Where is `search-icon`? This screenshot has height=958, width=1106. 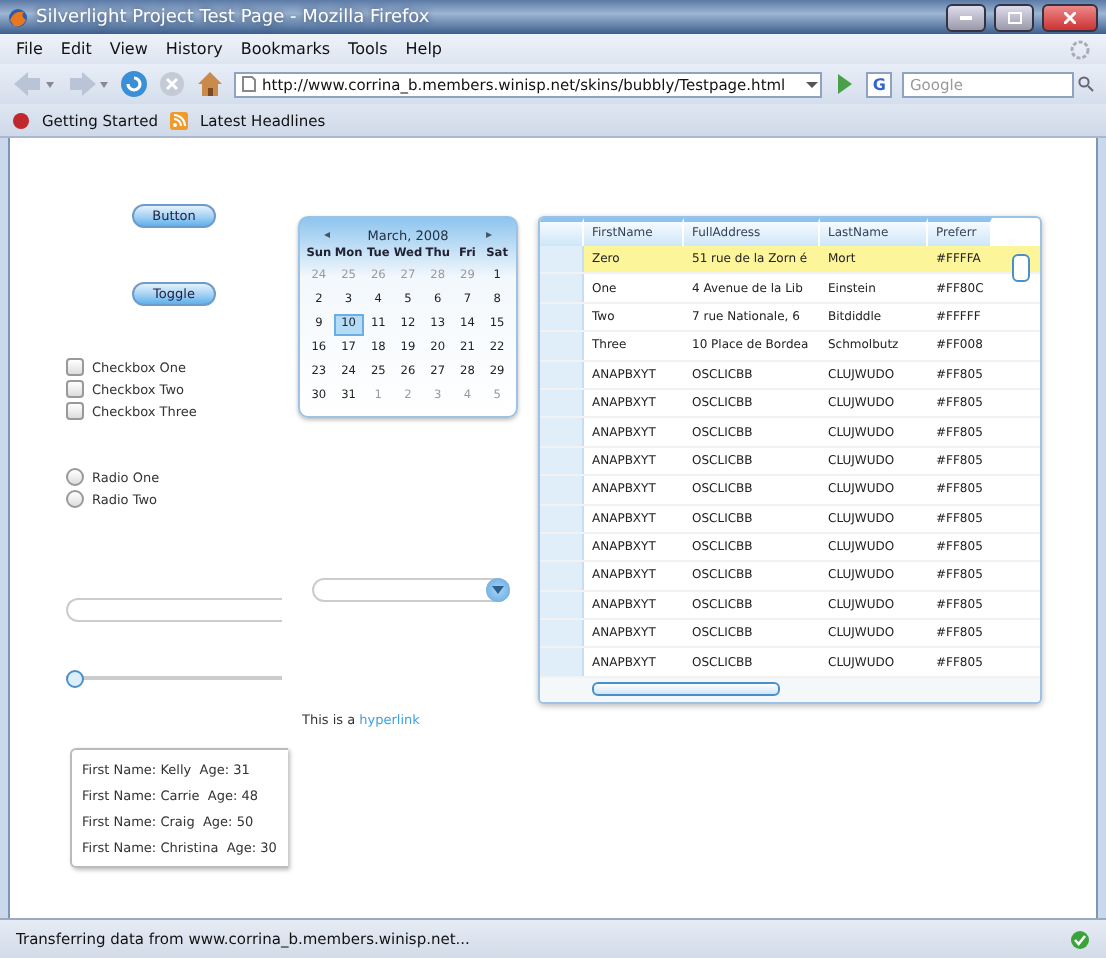 search-icon is located at coordinates (1086, 84).